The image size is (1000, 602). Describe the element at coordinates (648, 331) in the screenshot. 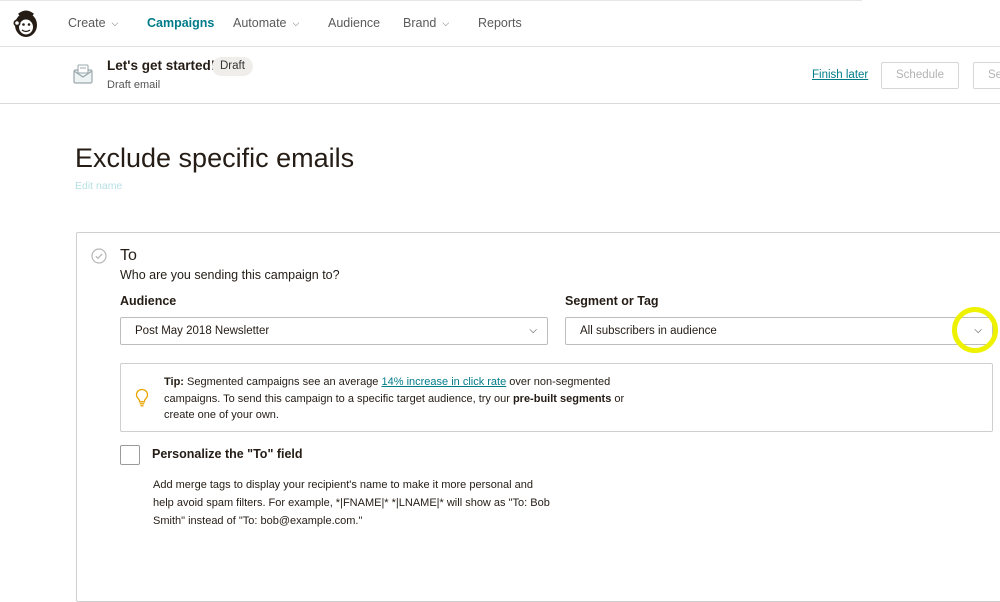

I see `segment-select-value: All subscribers in audience` at that location.